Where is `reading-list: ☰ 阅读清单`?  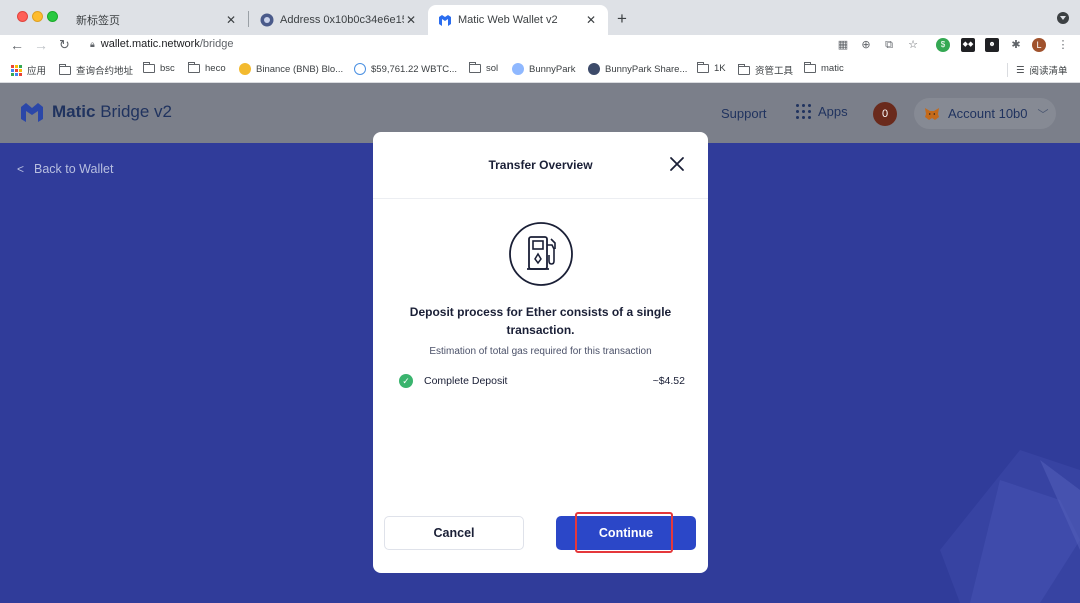 reading-list: ☰ 阅读清单 is located at coordinates (1042, 70).